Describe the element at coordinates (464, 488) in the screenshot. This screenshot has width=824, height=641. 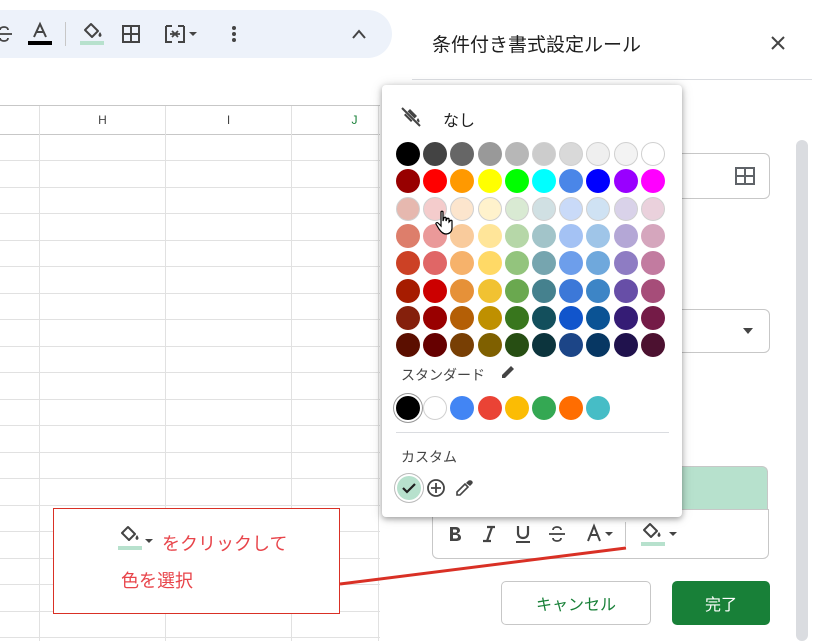
I see `eyedropper-icon` at that location.